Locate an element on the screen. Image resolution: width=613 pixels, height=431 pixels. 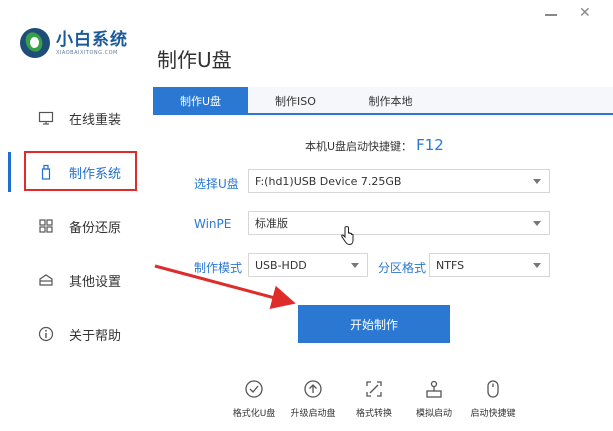
logo-icon is located at coordinates (35, 43).